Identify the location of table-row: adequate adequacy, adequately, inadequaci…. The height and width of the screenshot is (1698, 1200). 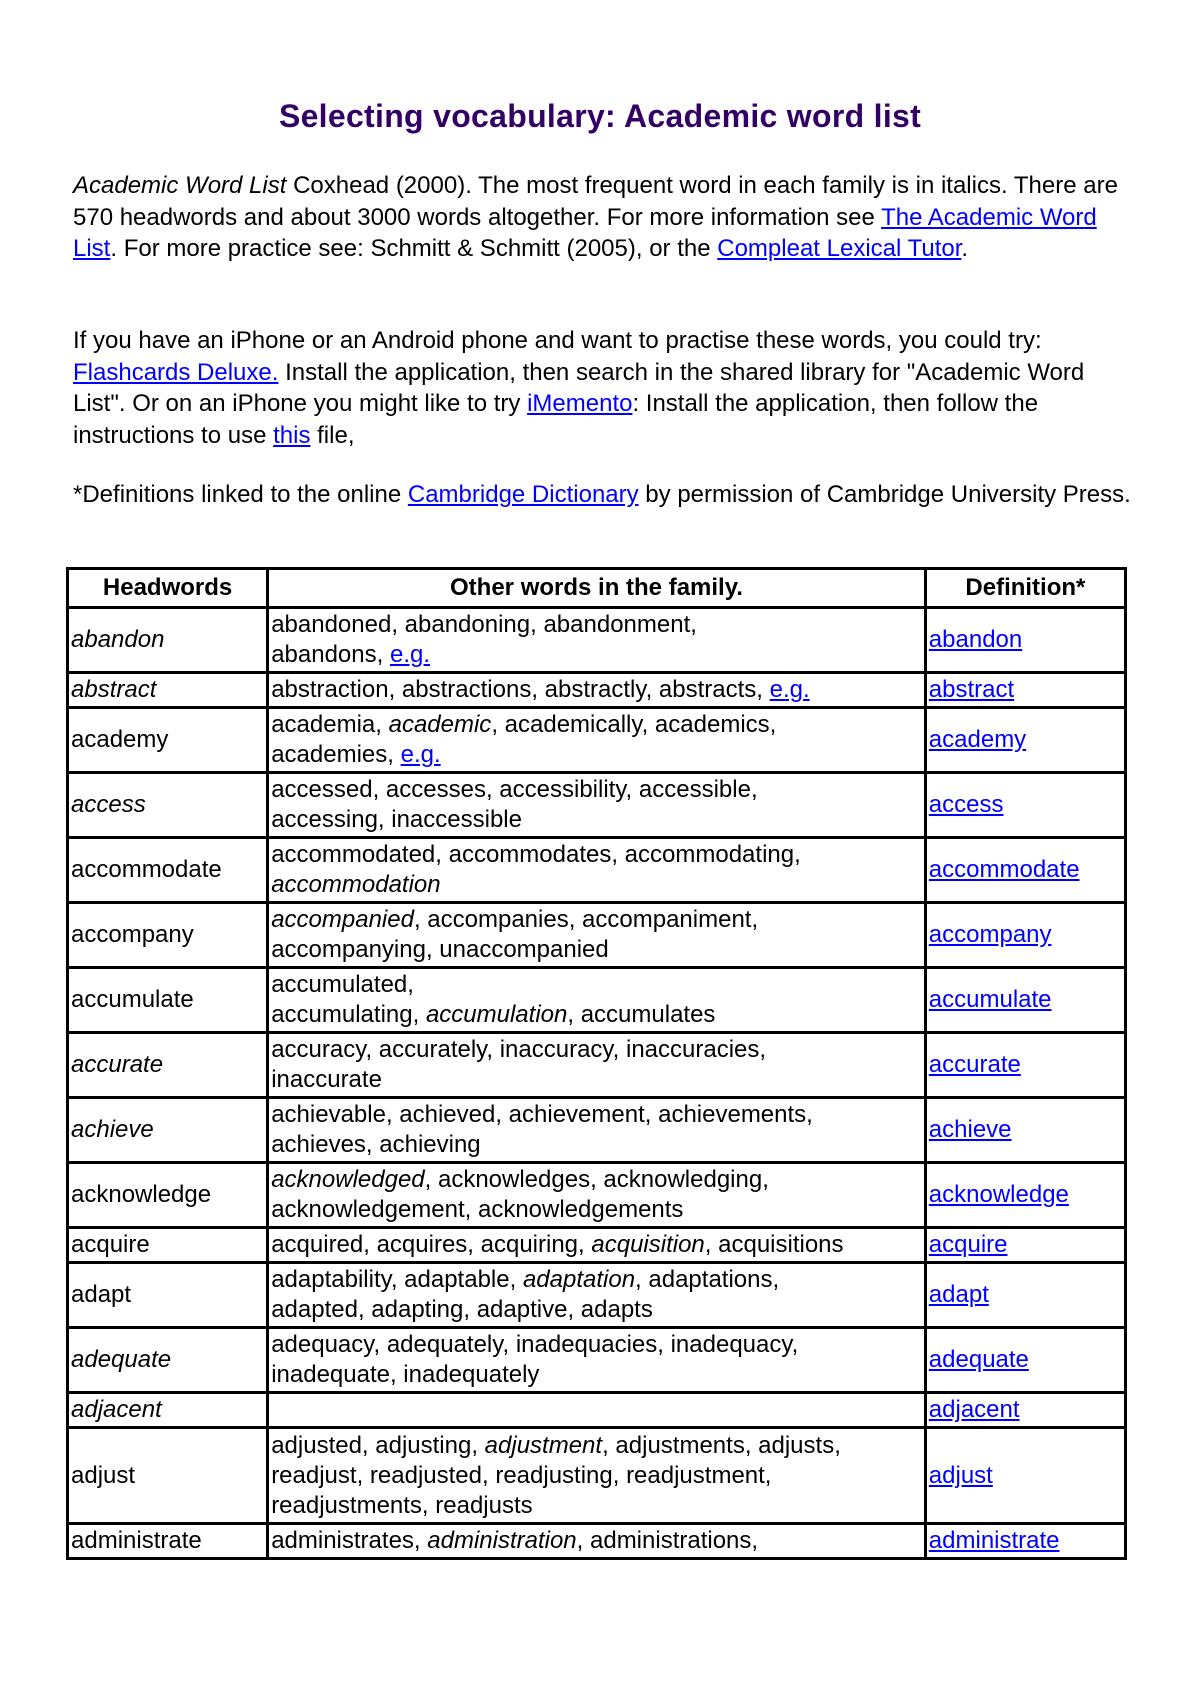
(596, 1360).